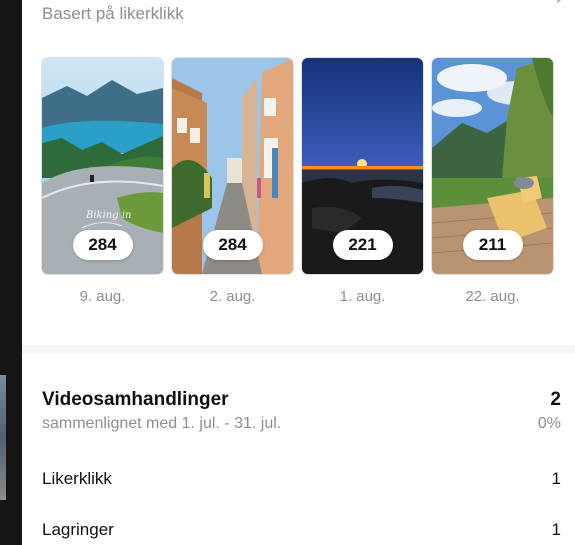 This screenshot has width=575, height=545. I want to click on like-count-badge: 211, so click(492, 245).